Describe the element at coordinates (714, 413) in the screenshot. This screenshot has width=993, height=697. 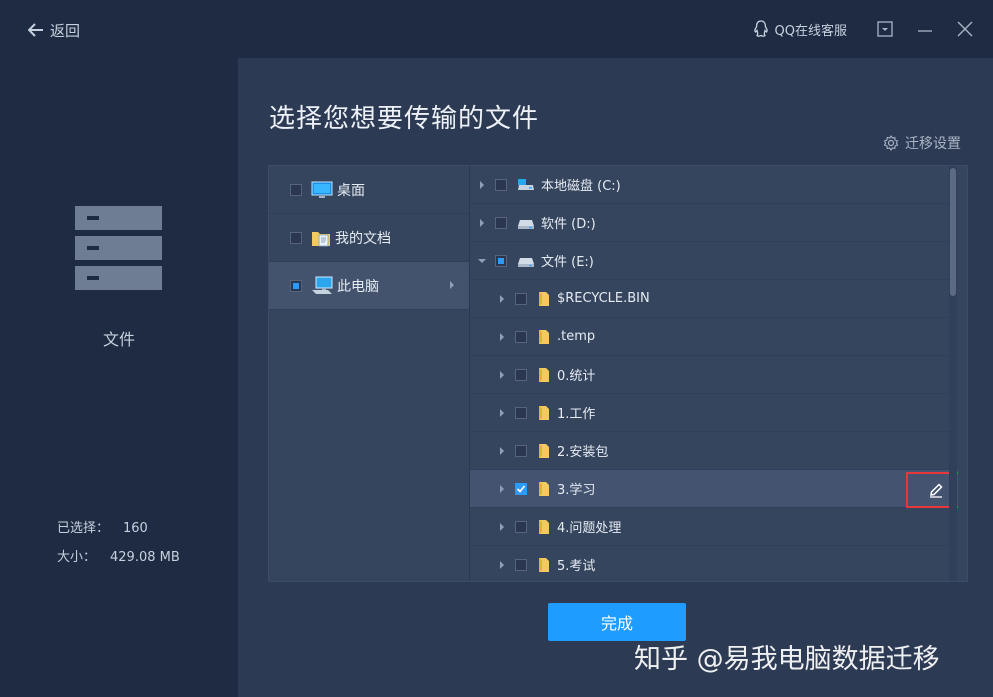
I see `tree-row: 1.工作` at that location.